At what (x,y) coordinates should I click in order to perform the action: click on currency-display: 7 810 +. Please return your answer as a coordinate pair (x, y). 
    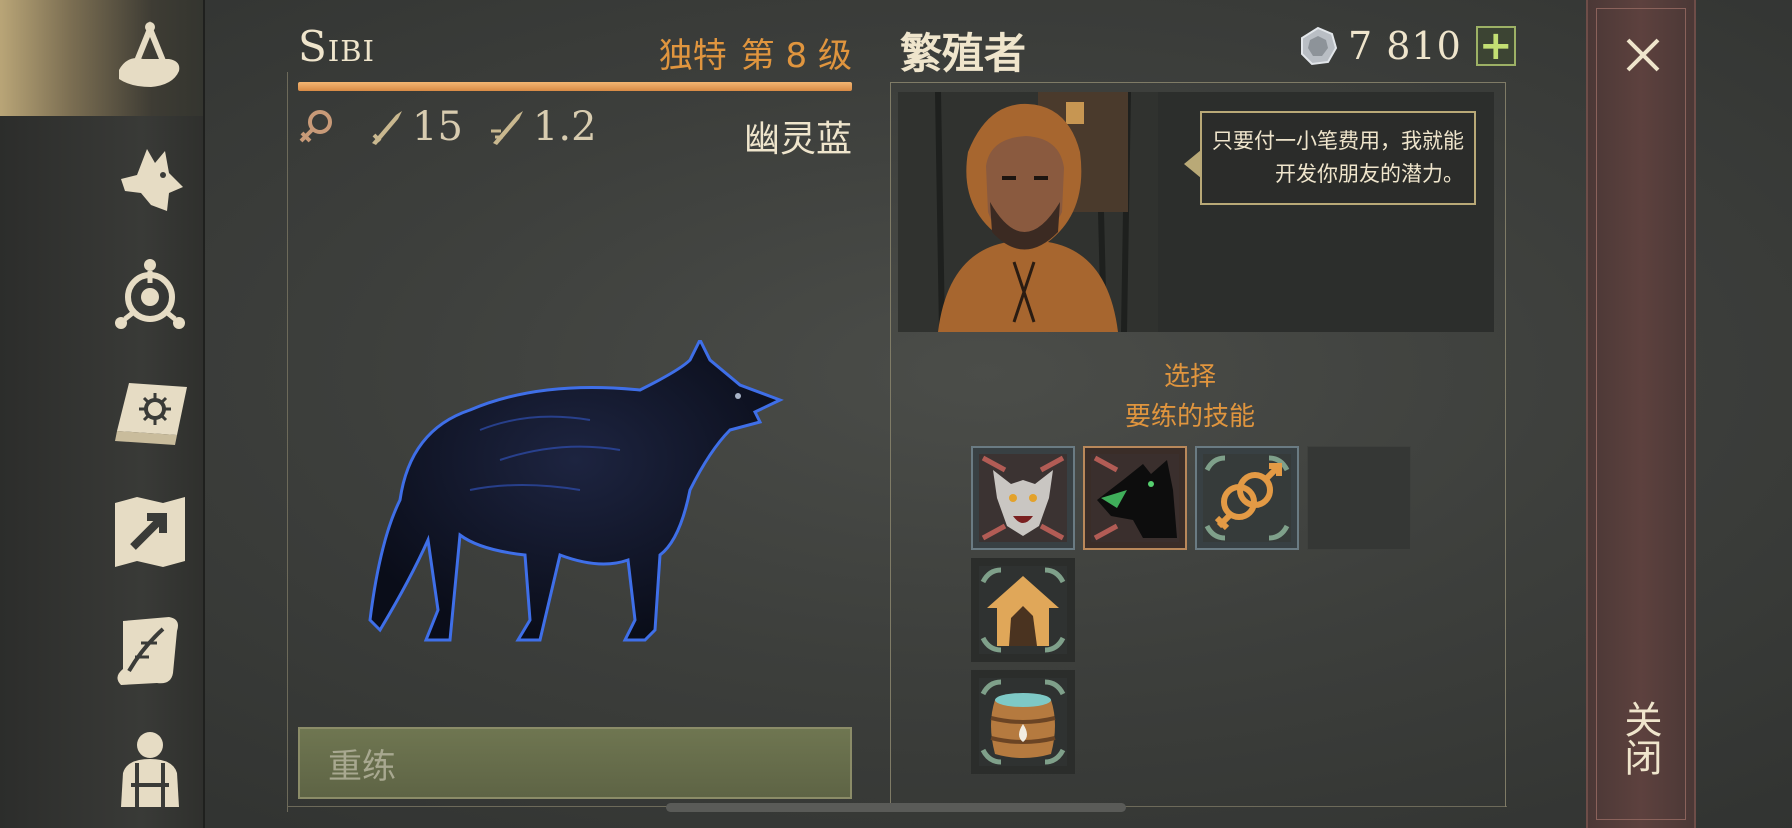
    Looking at the image, I should click on (1407, 46).